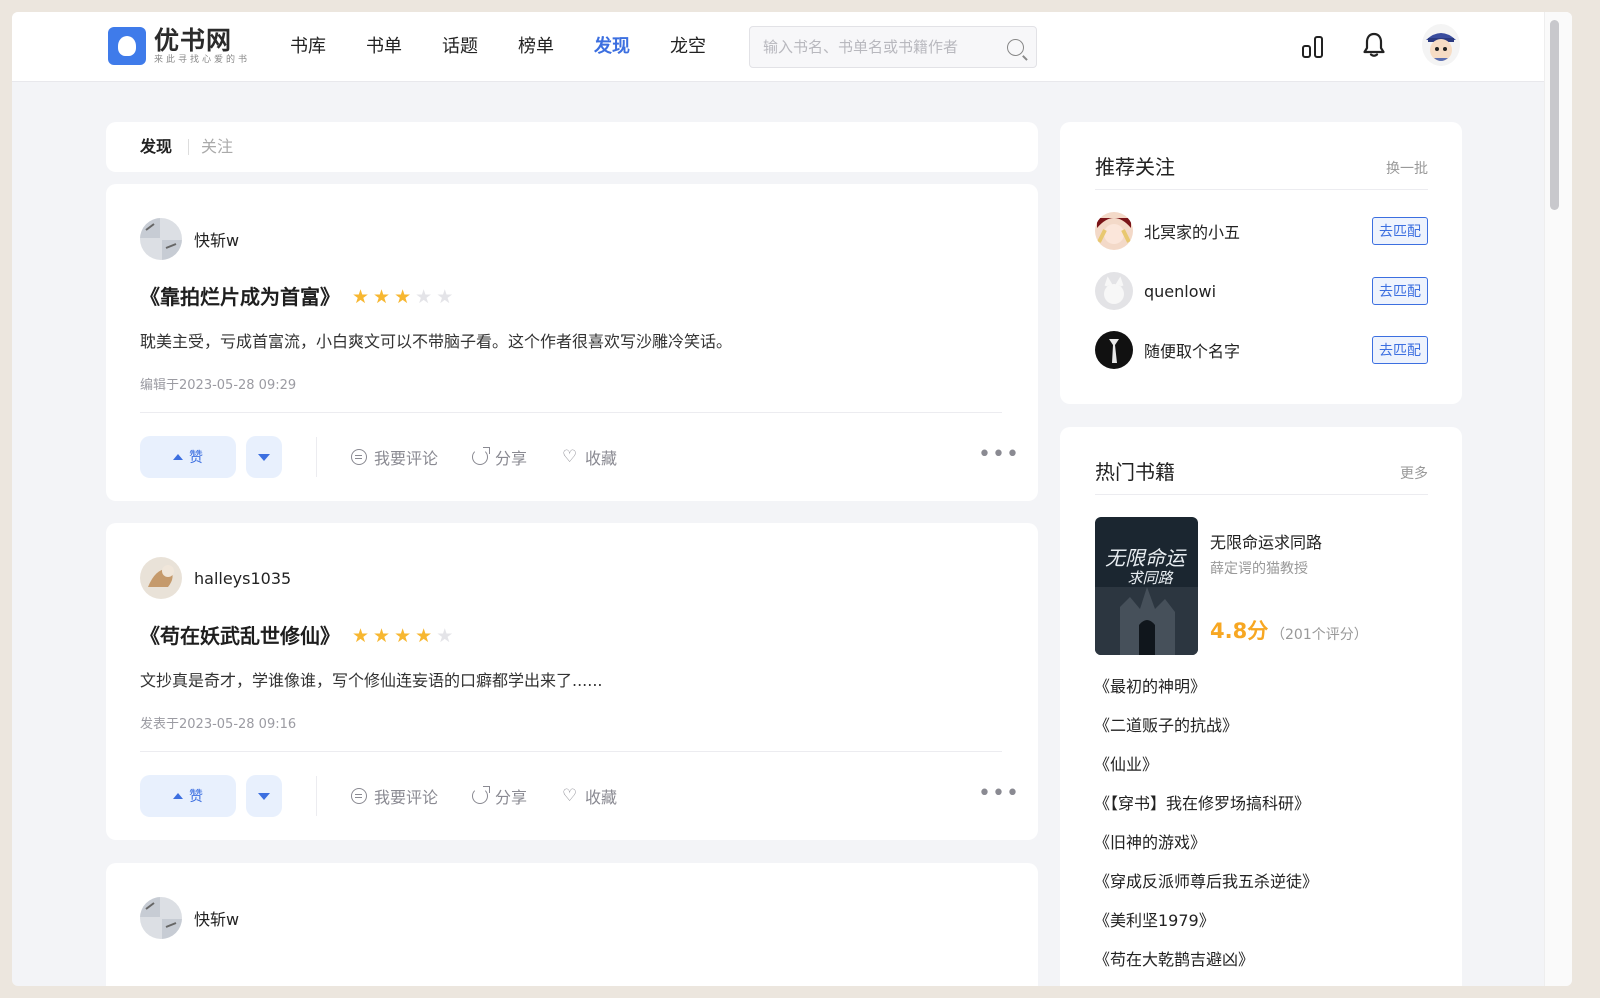  What do you see at coordinates (688, 47) in the screenshot?
I see `nav-item-lkong: 龙空` at bounding box center [688, 47].